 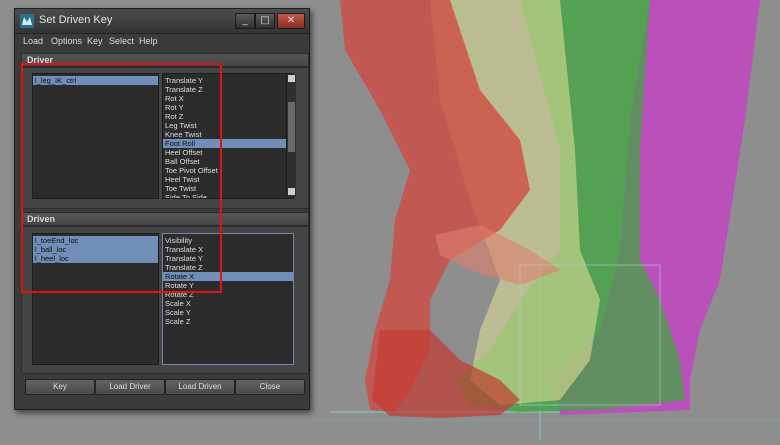 What do you see at coordinates (228, 161) in the screenshot?
I see `driver-attribute-item: Ball Offset` at bounding box center [228, 161].